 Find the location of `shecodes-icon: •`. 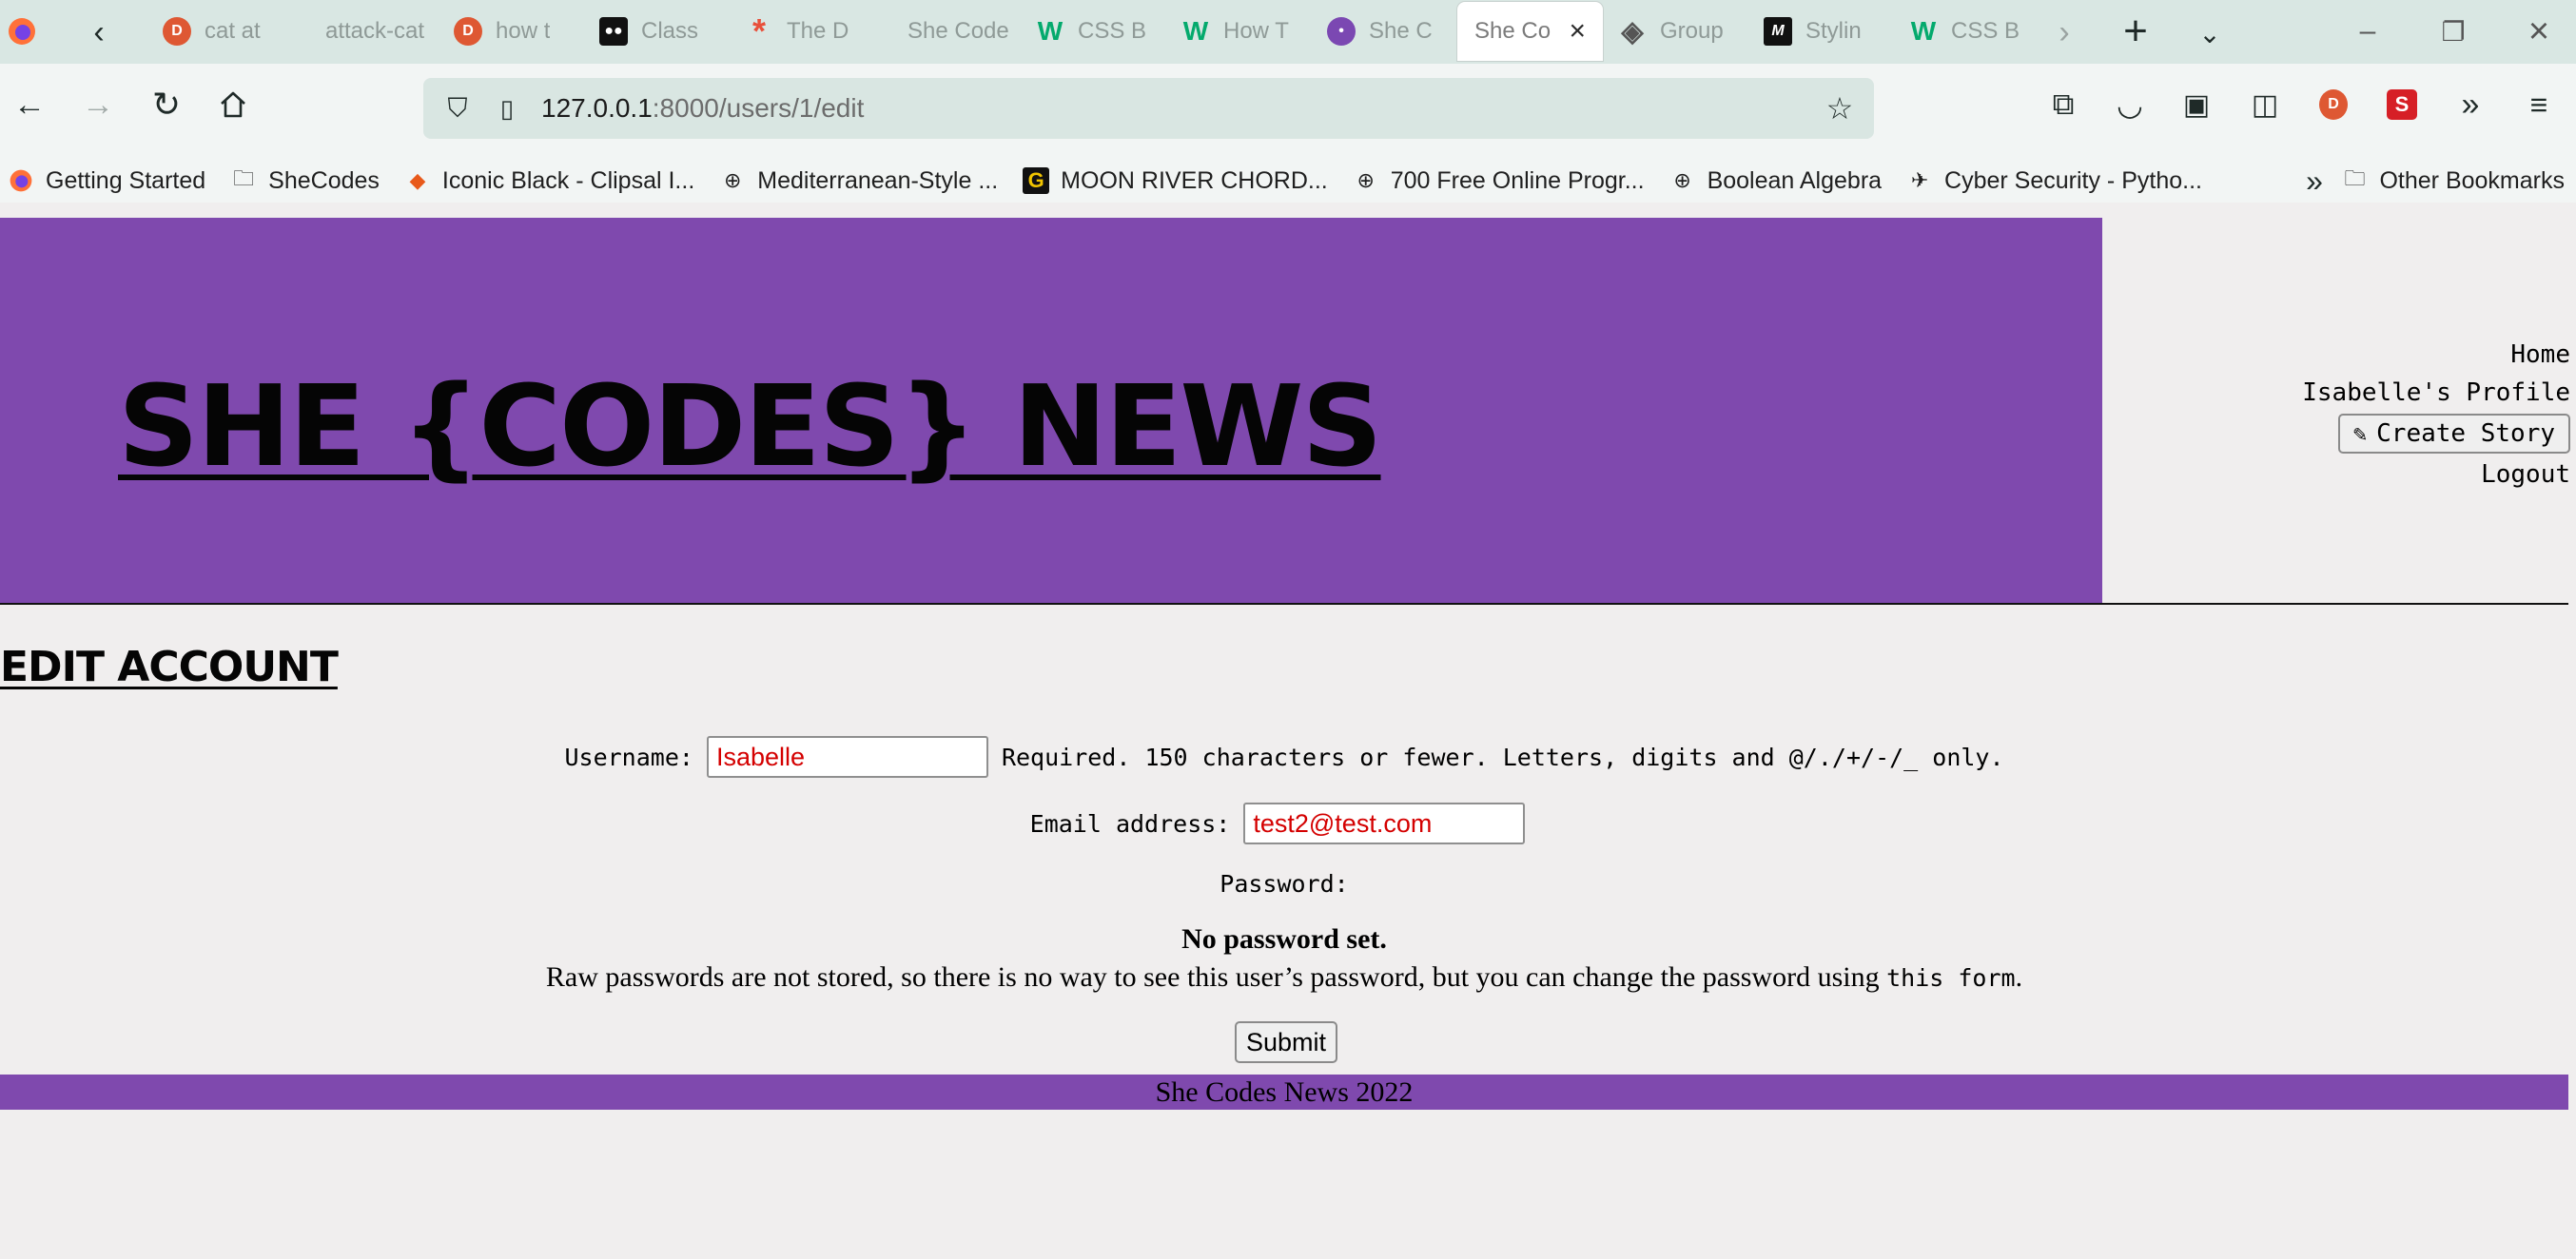

shecodes-icon: • is located at coordinates (1342, 32).